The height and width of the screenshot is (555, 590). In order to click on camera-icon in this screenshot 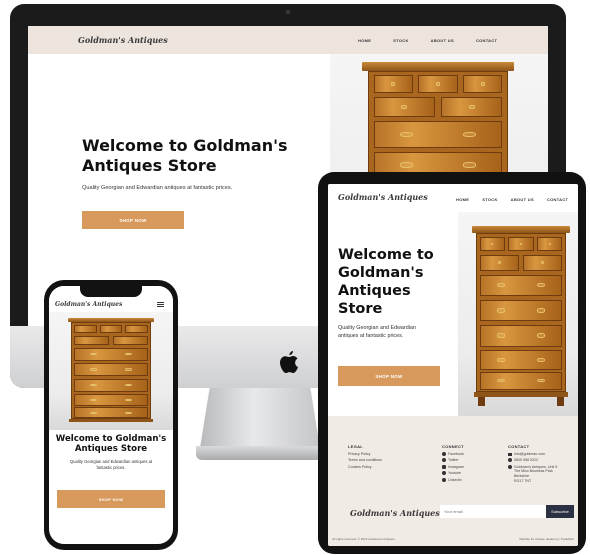, I will do `click(288, 12)`.